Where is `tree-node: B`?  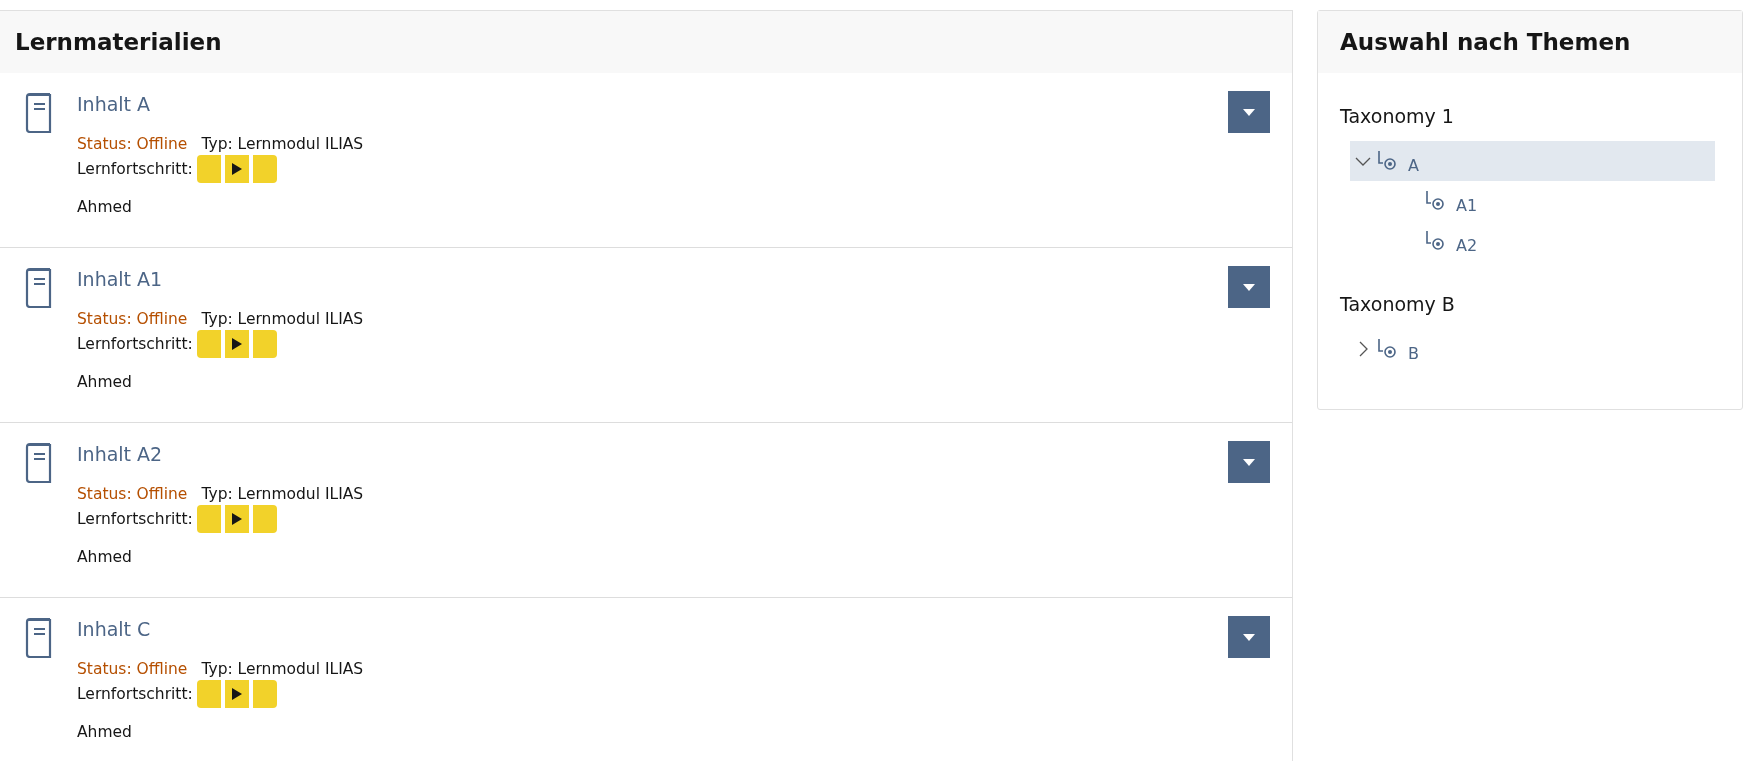
tree-node: B is located at coordinates (1532, 349).